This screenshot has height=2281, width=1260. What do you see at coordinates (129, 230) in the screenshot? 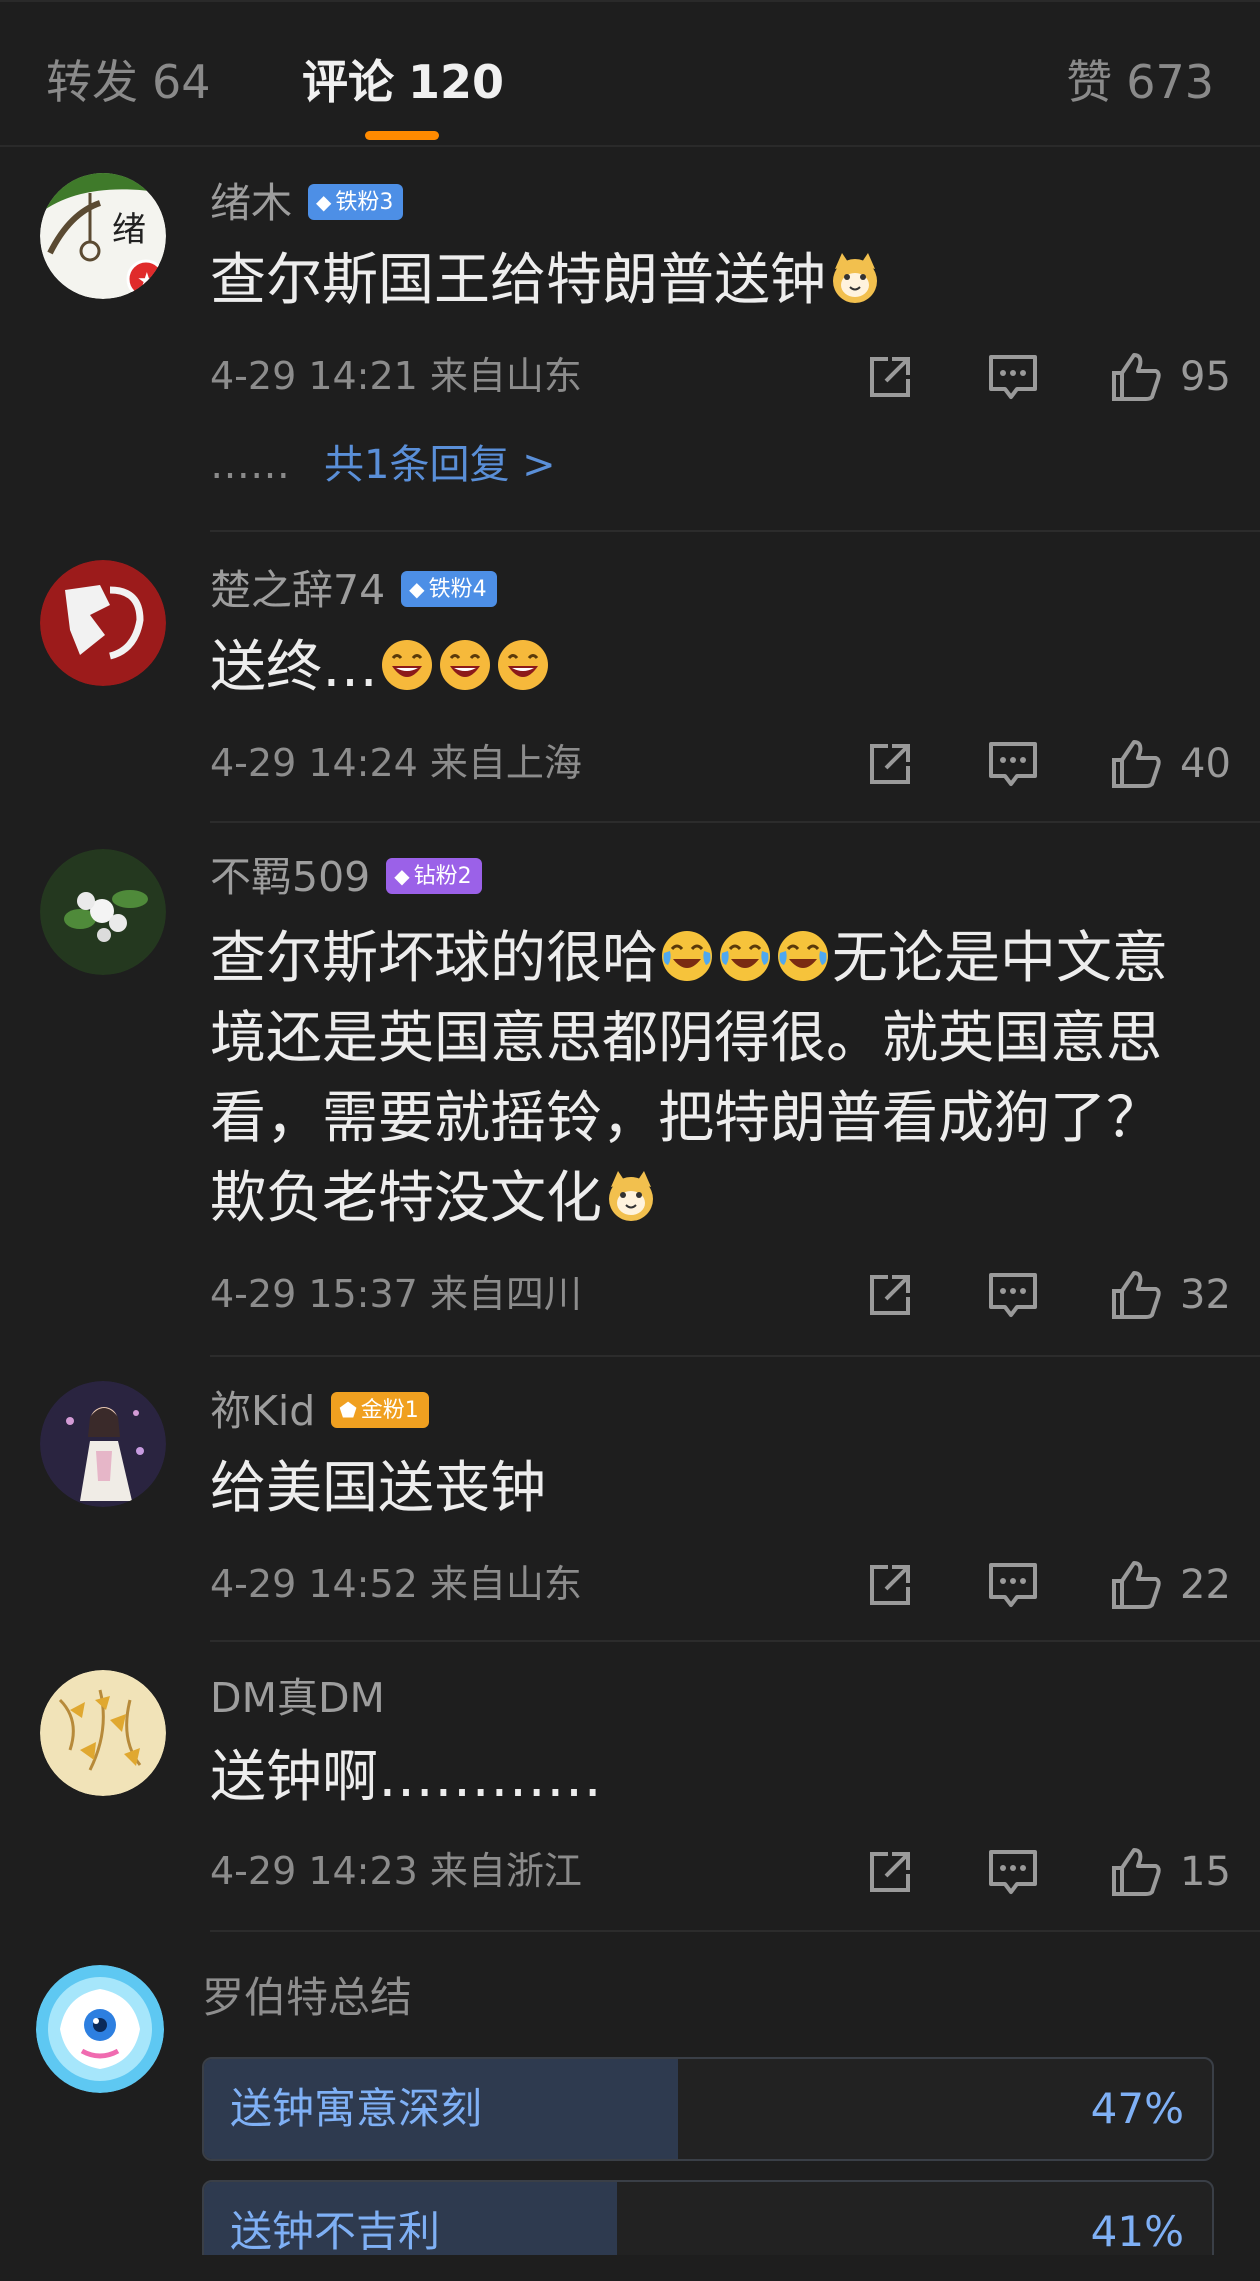
I see `svg-text: 绪` at bounding box center [129, 230].